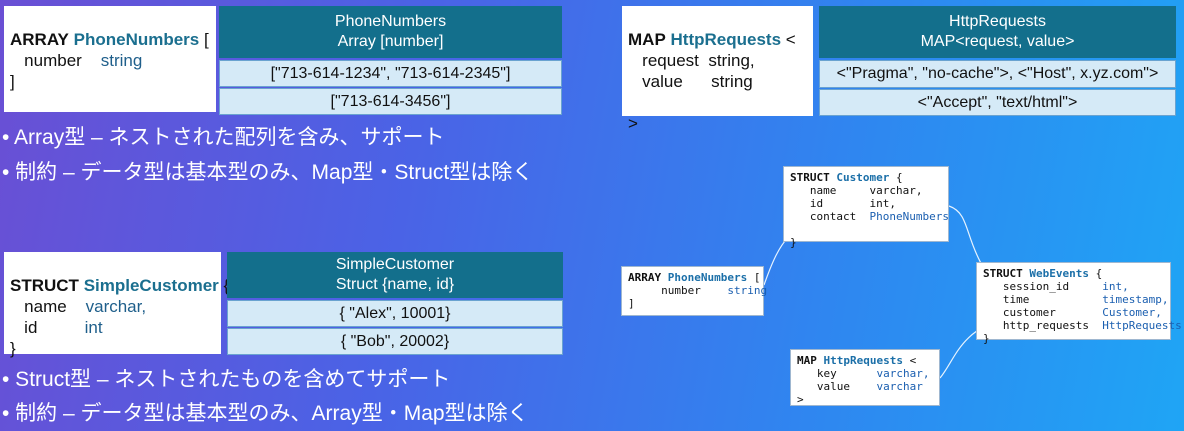  Describe the element at coordinates (826, 373) in the screenshot. I see `httpreq-field: key` at that location.